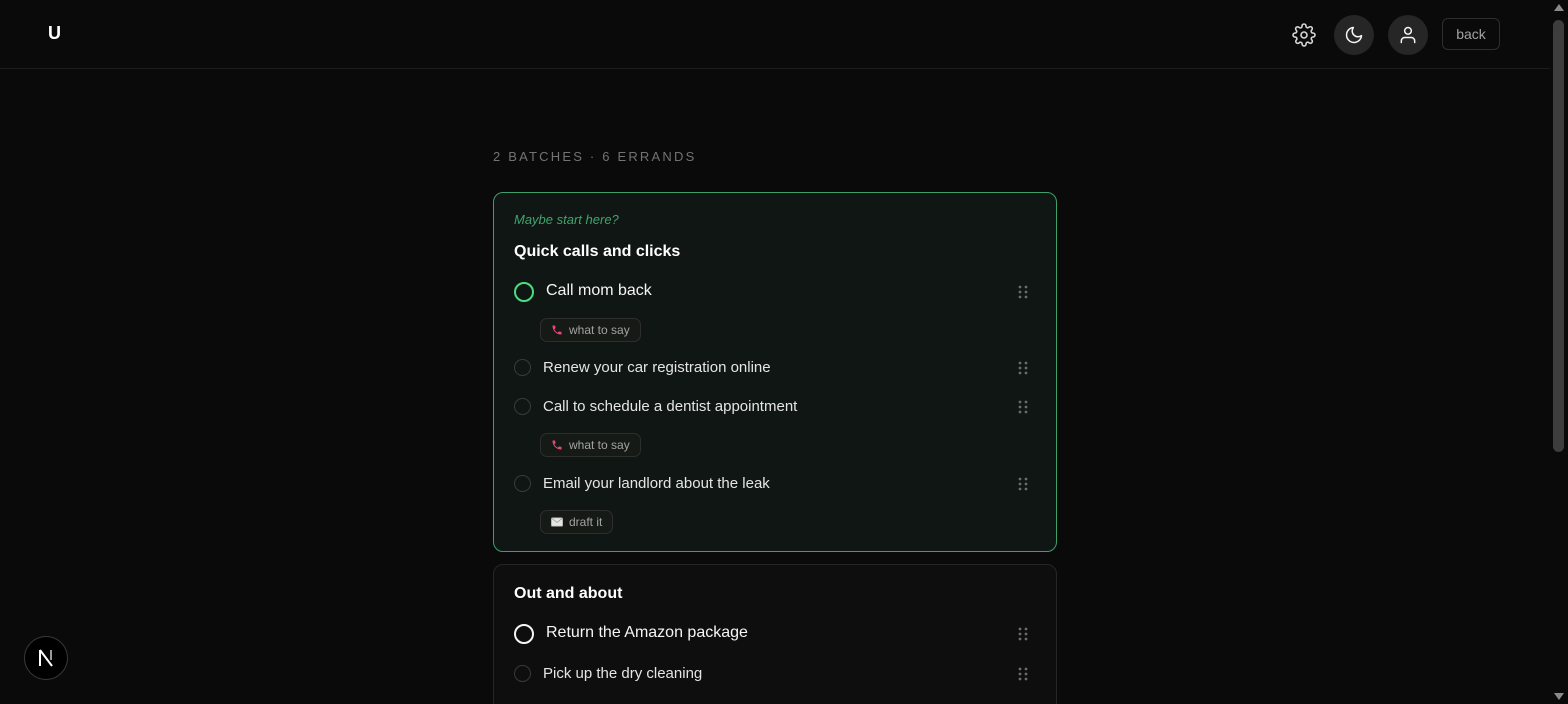 This screenshot has height=704, width=1568. What do you see at coordinates (1559, 696) in the screenshot?
I see `scroll-down-arrow-icon` at bounding box center [1559, 696].